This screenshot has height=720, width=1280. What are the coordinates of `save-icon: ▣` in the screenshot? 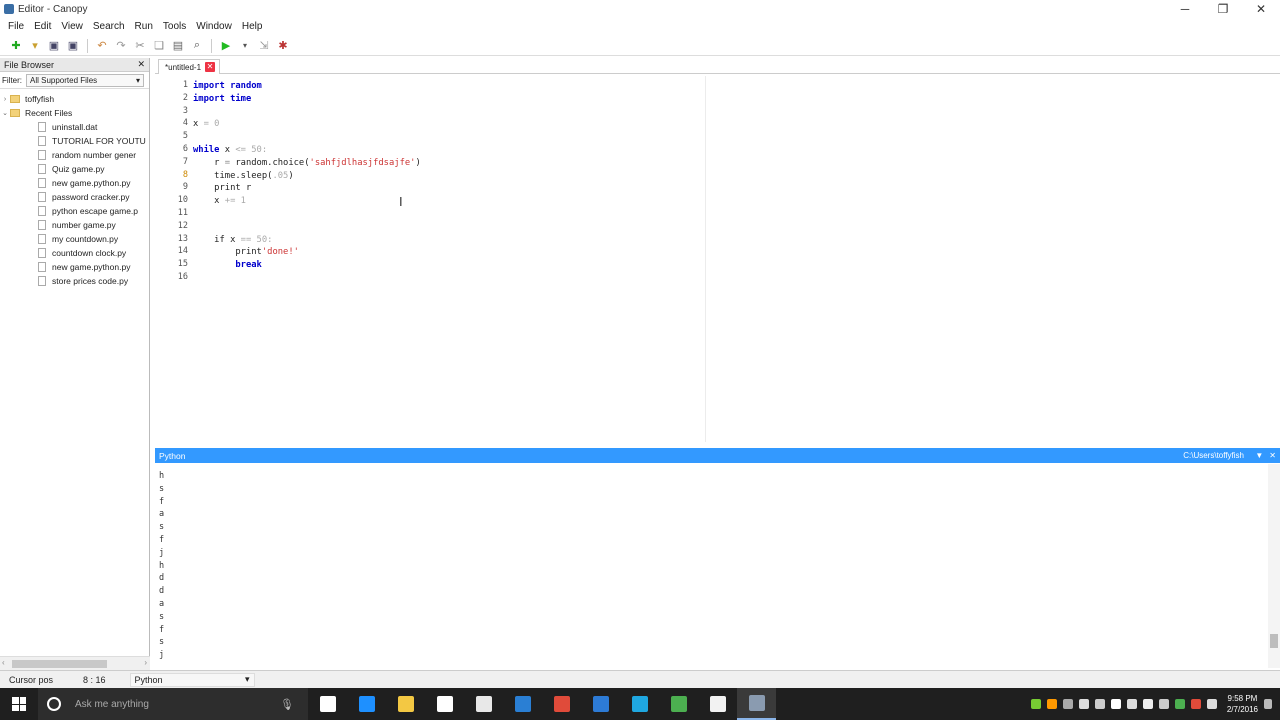 It's located at (54, 46).